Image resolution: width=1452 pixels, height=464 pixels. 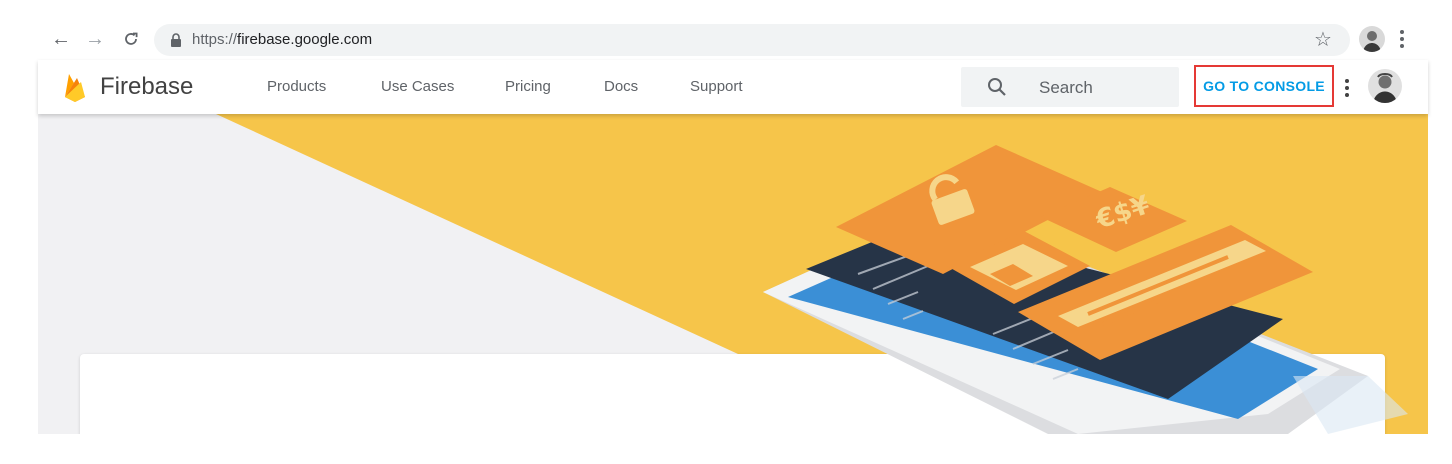 I want to click on url-text: https://firebase.google.com, so click(x=282, y=39).